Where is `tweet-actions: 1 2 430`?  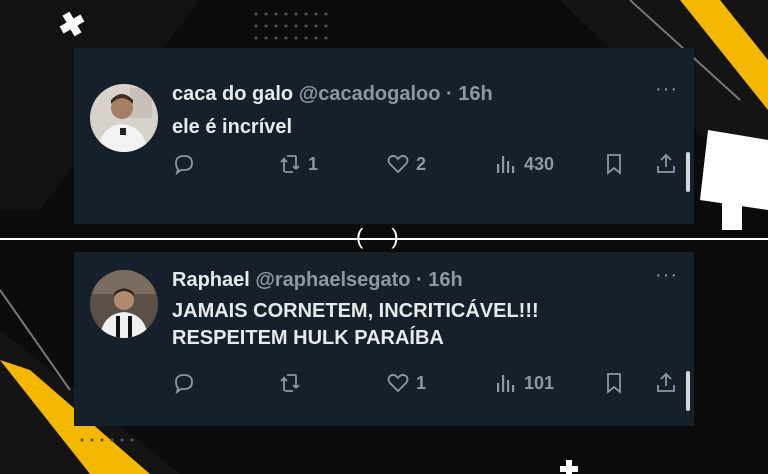 tweet-actions: 1 2 430 is located at coordinates (427, 166).